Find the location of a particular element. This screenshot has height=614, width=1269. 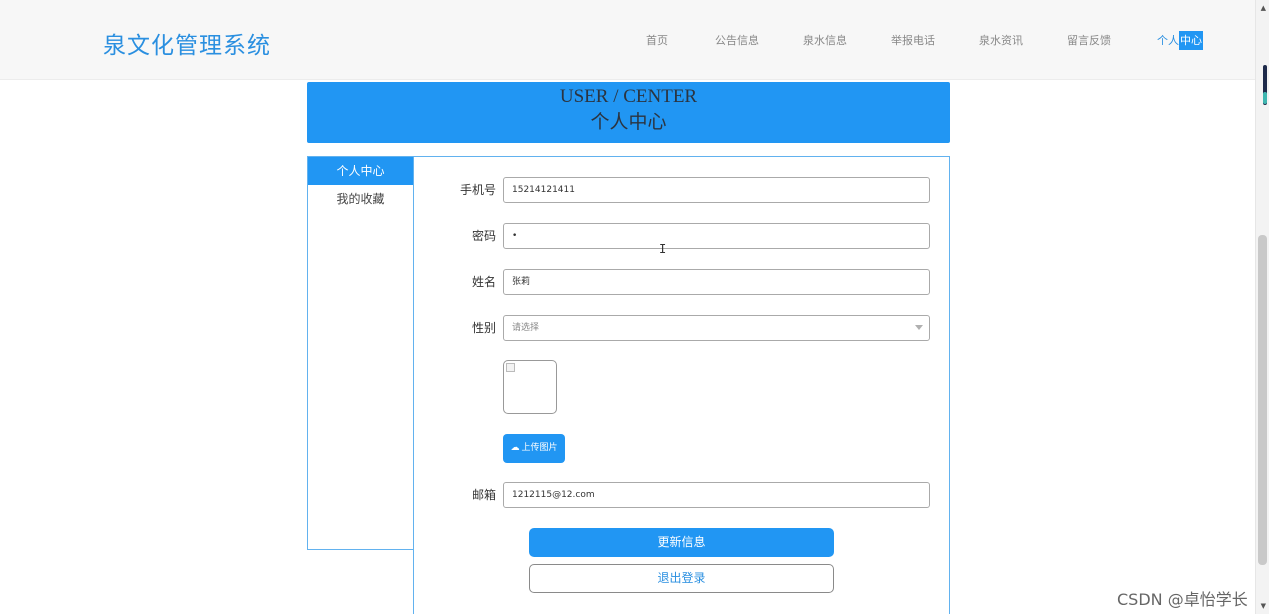

sidebar-item-favorites: 我的收藏 is located at coordinates (360, 199).